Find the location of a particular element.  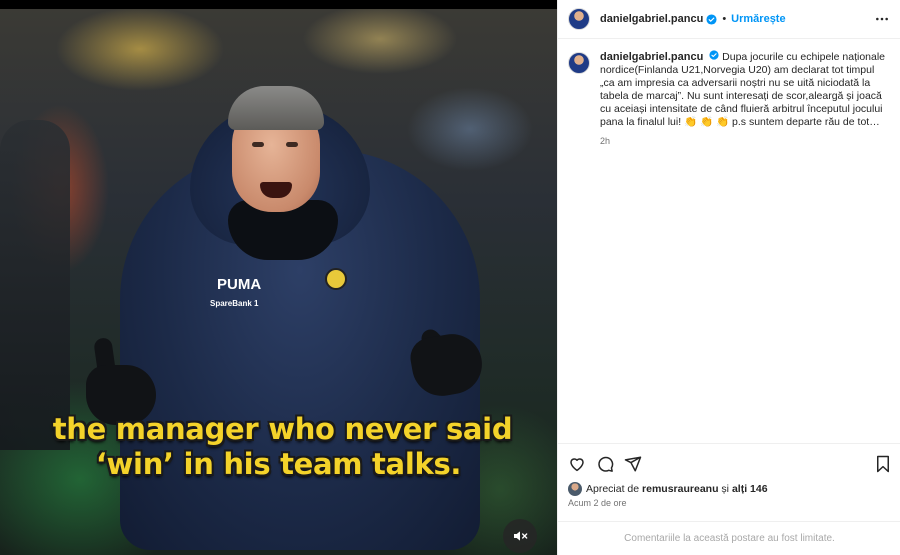

author-avatar is located at coordinates (579, 19).